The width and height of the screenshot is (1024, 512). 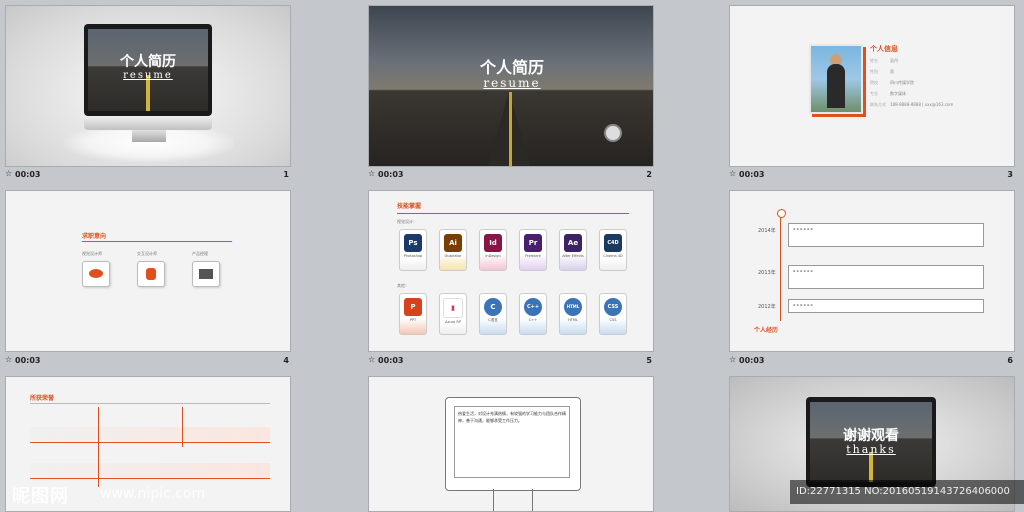 What do you see at coordinates (94, 236) in the screenshot?
I see `section-title: 求职意向` at bounding box center [94, 236].